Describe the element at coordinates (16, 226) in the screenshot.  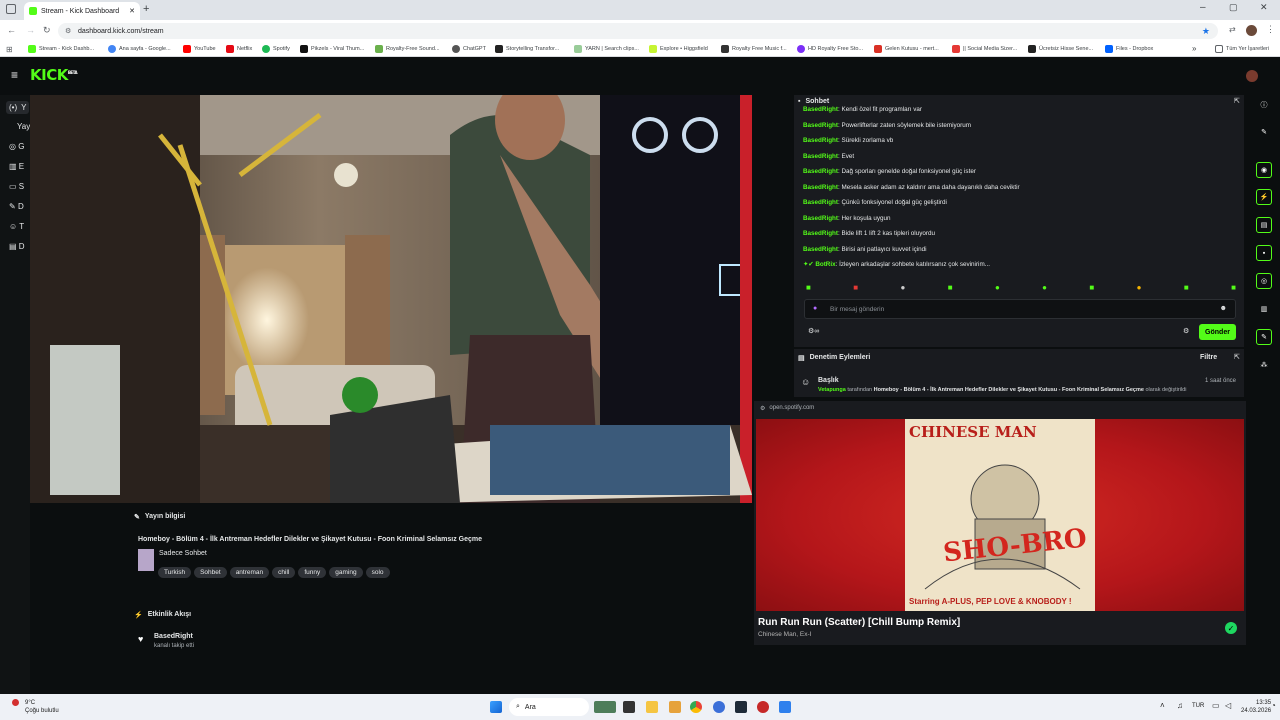
I see `sidebar-item-t: ☺ T` at that location.